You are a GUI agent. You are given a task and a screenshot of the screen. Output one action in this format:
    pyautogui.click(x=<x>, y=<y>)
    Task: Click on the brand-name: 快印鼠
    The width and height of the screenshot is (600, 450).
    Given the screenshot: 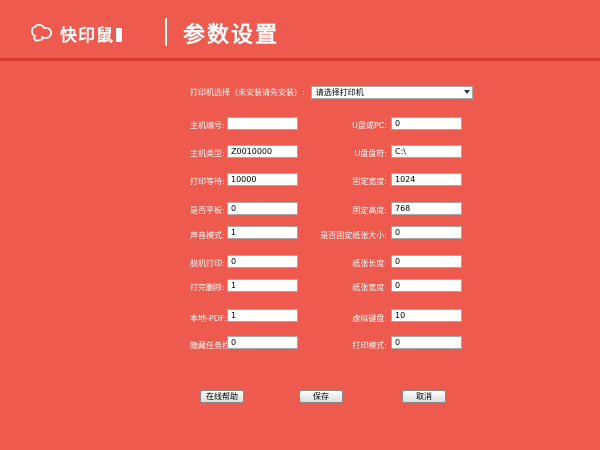 What is the action you would take?
    pyautogui.click(x=87, y=35)
    